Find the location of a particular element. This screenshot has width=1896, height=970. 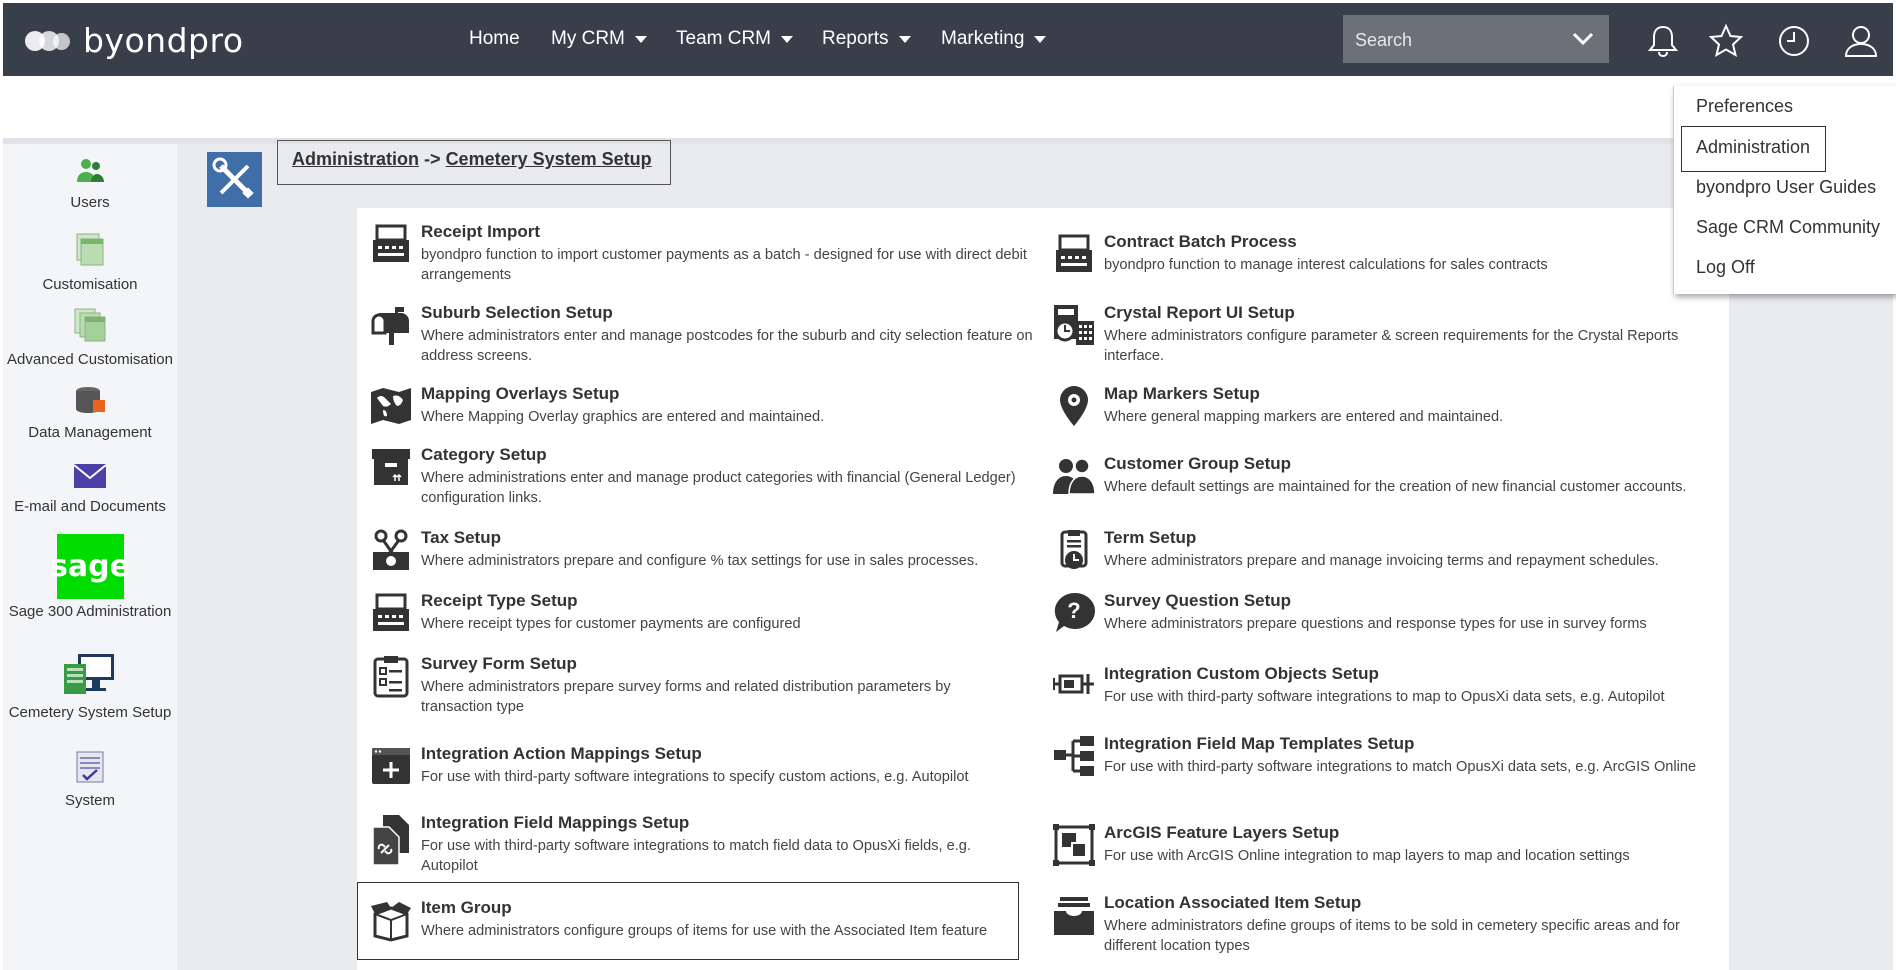

sidebar-item-customisation: Customisation is located at coordinates (90, 262).